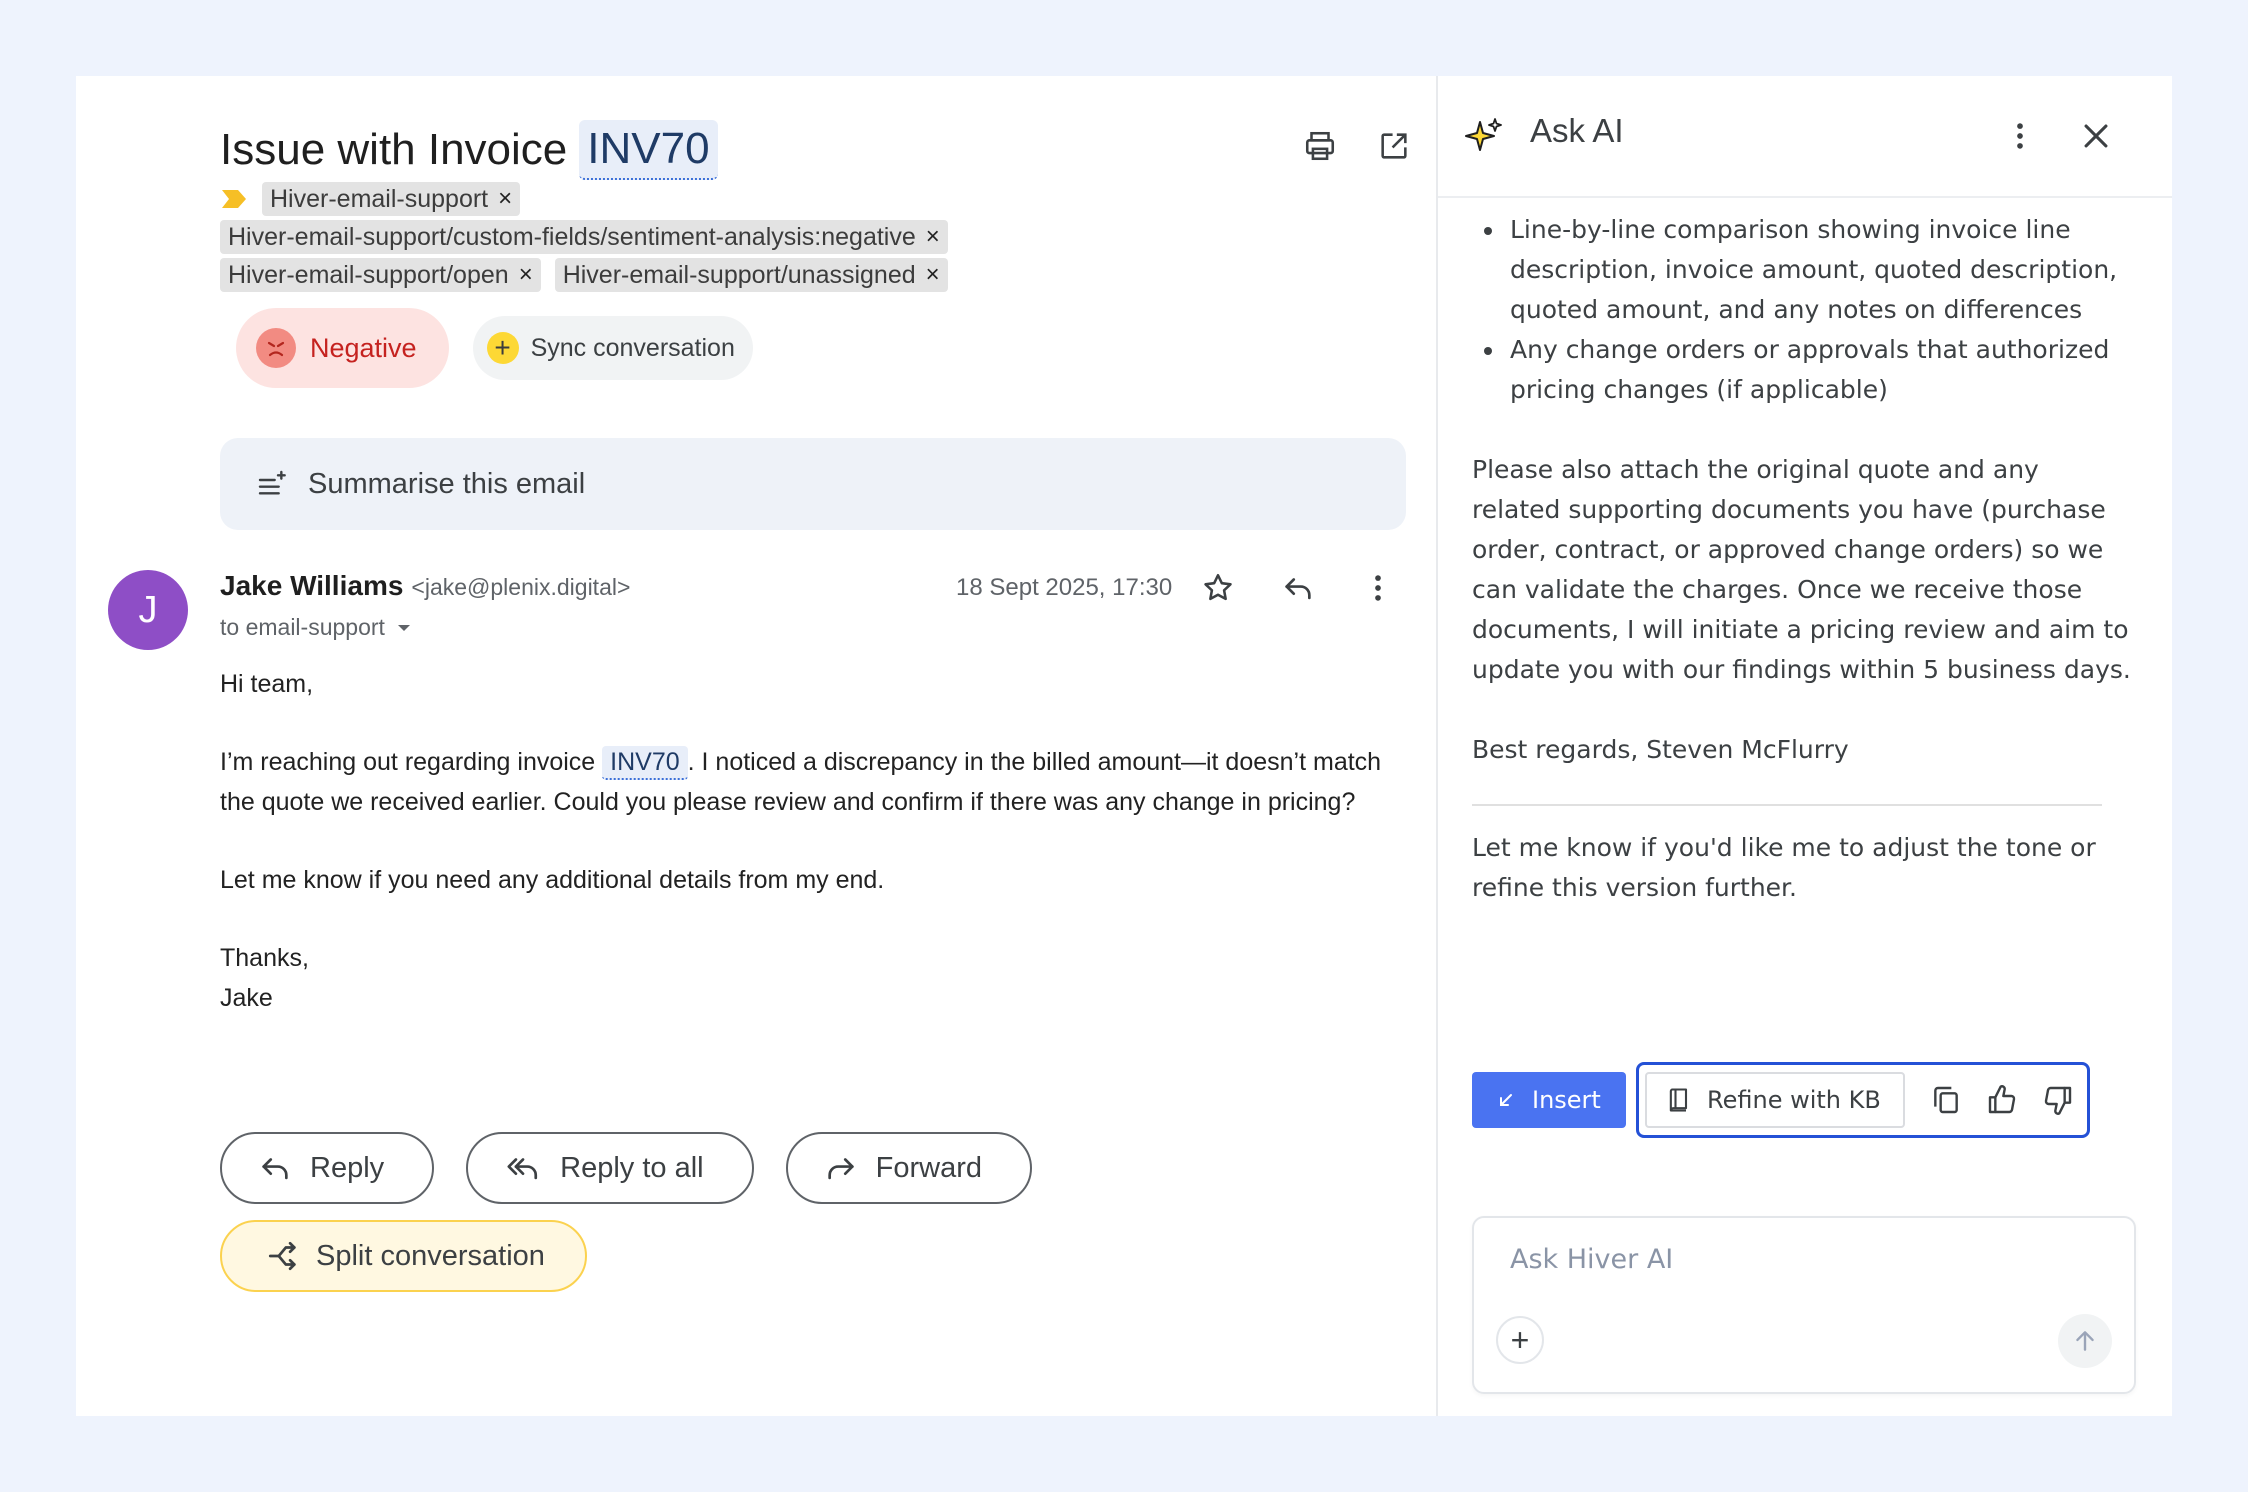 Image resolution: width=2248 pixels, height=1492 pixels. Describe the element at coordinates (148, 610) in the screenshot. I see `avatar: J` at that location.